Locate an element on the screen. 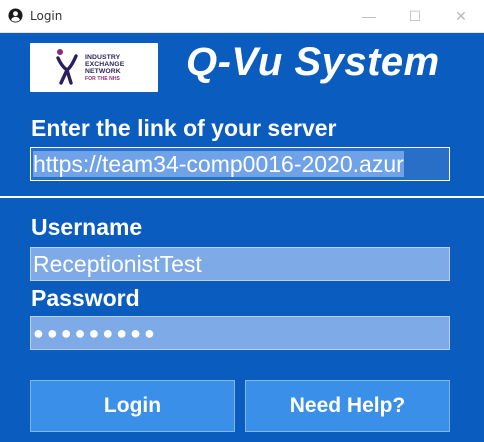  username-input: ReceptionistTest is located at coordinates (240, 264).